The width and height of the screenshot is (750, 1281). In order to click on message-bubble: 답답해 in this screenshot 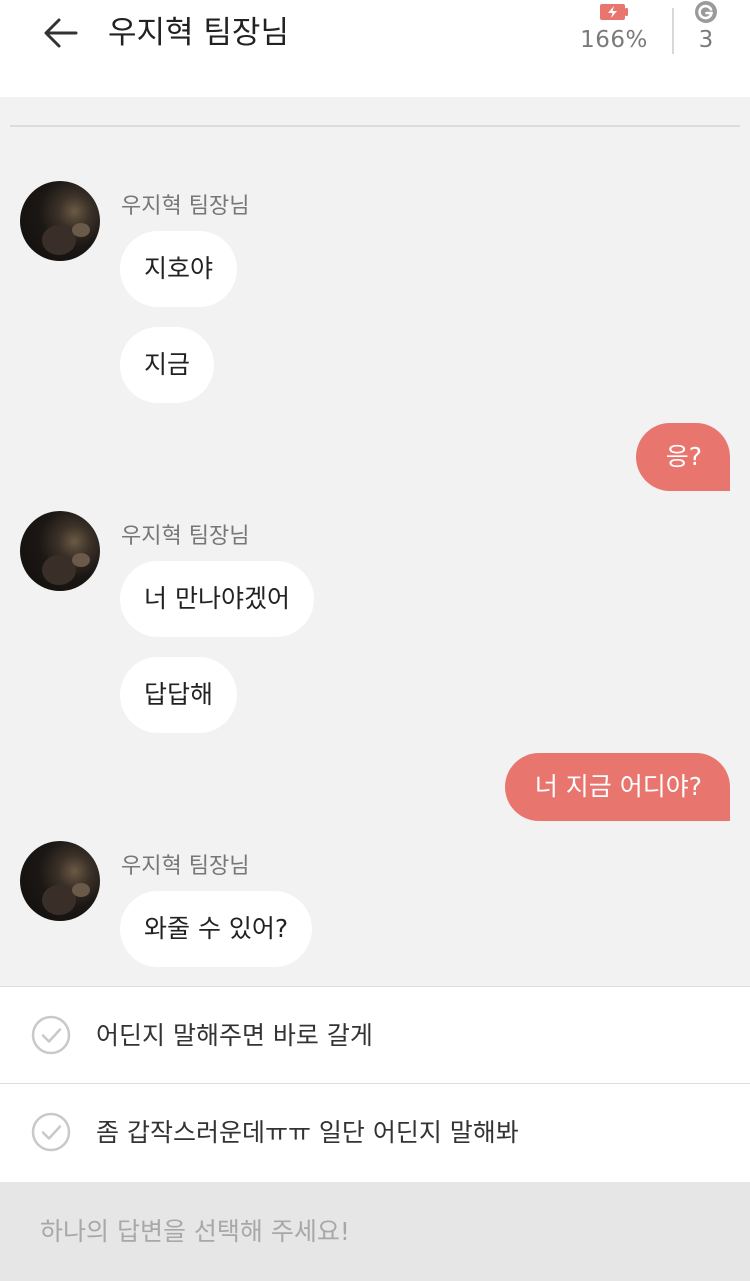, I will do `click(179, 695)`.